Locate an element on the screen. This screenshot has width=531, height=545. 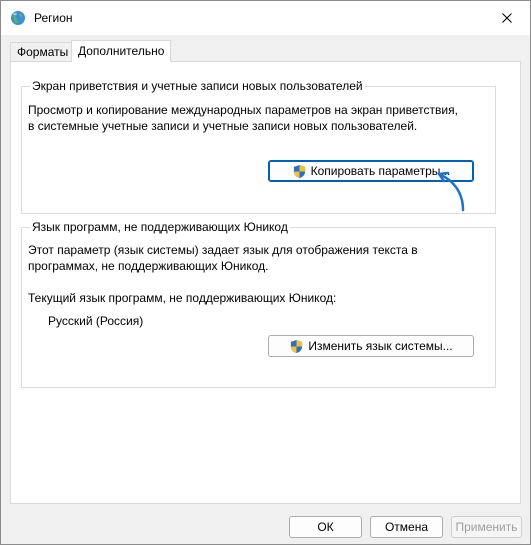
close-button is located at coordinates (507, 18).